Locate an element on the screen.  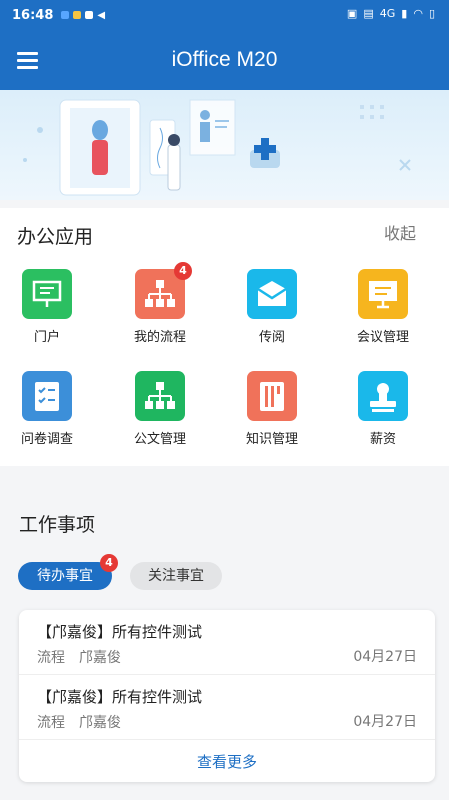
hd-icon: ▤ is located at coordinates (368, 13).